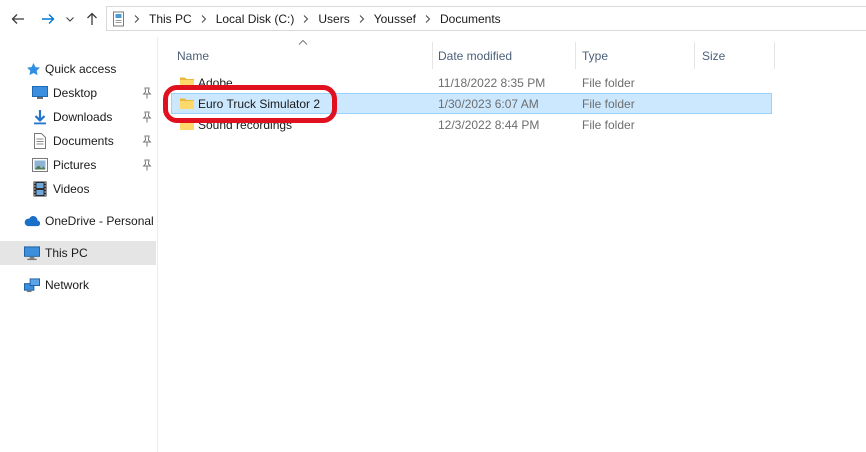 The image size is (866, 452). What do you see at coordinates (333, 19) in the screenshot?
I see `breadcrumb-users: Users` at bounding box center [333, 19].